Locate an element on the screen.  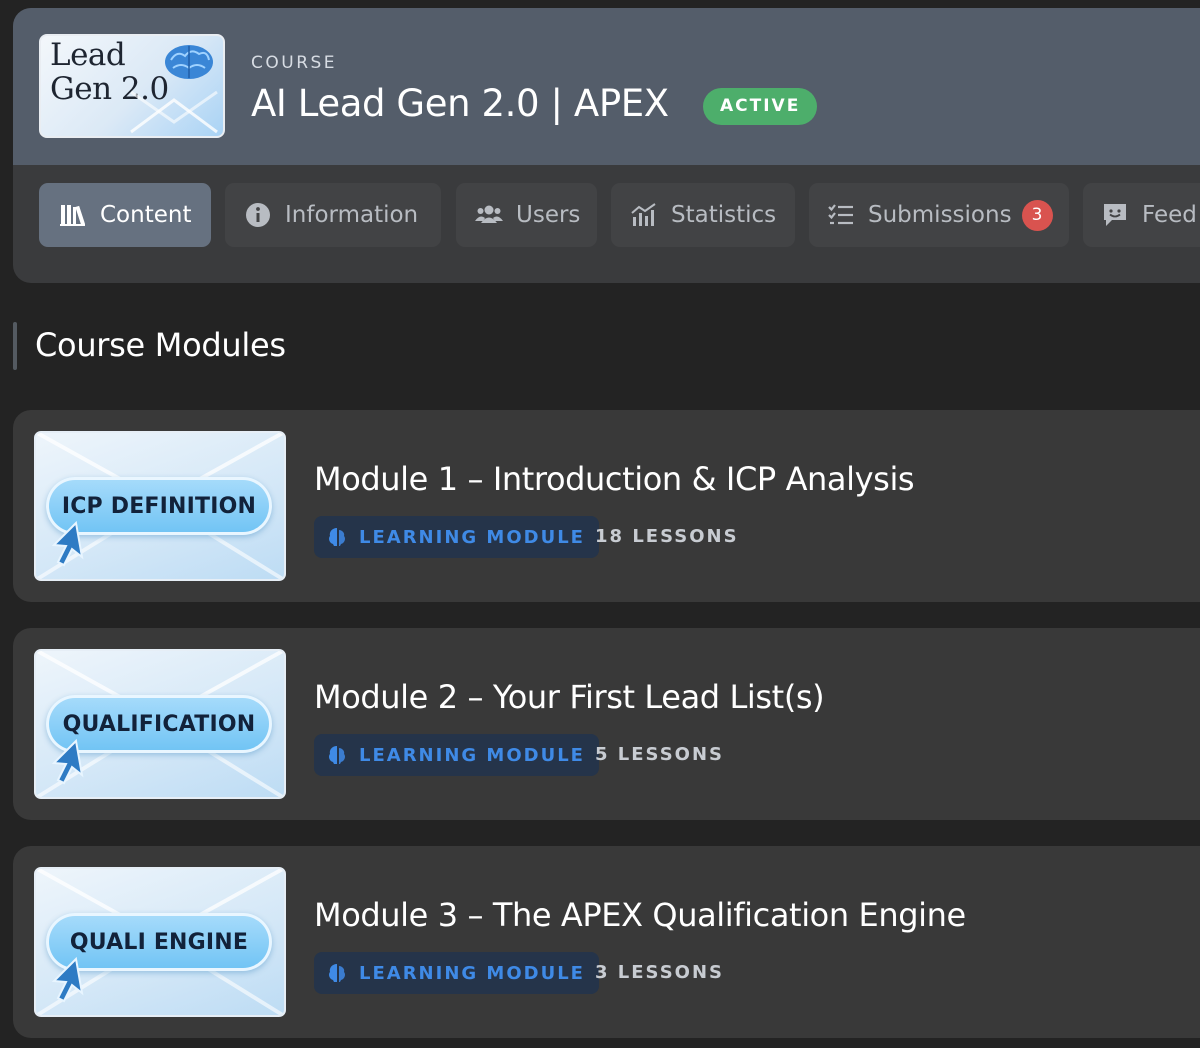
status-badge: ACTIVE is located at coordinates (760, 106).